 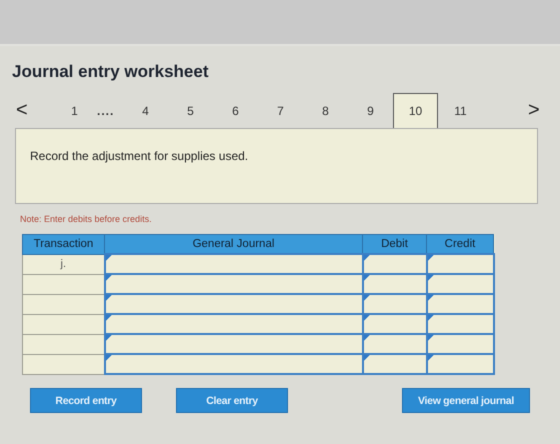 I want to click on note-text: Note: Enter debits before credits., so click(x=86, y=219).